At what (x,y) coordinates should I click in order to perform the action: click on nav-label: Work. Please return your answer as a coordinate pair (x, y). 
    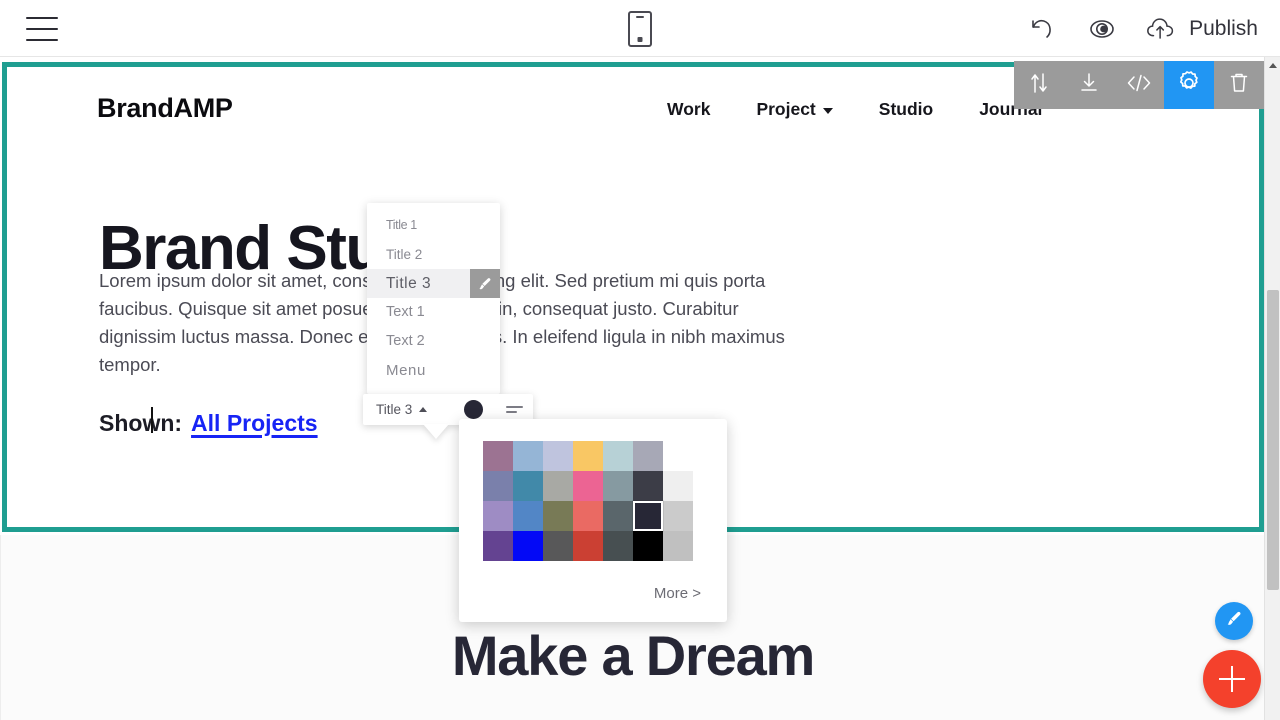
    Looking at the image, I should click on (689, 109).